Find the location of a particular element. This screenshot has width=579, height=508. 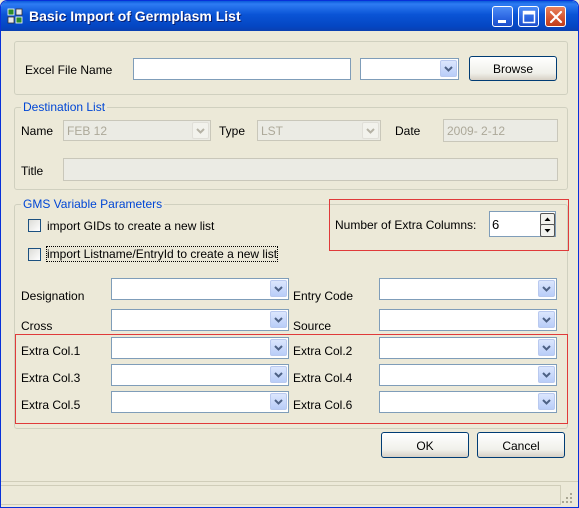

sheet-select is located at coordinates (409, 69).